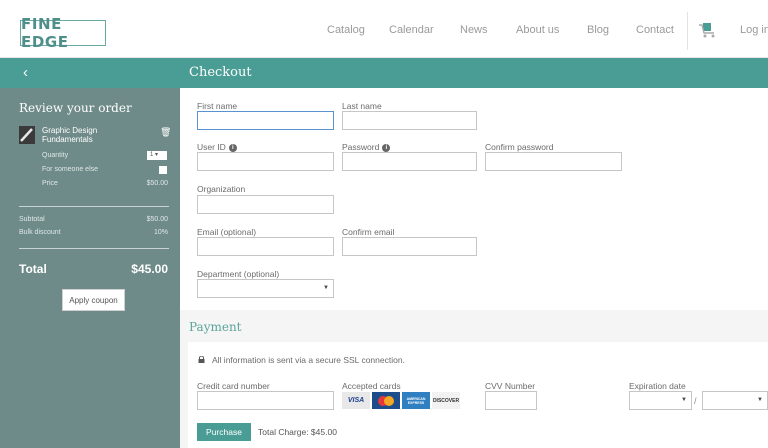 The width and height of the screenshot is (768, 448). I want to click on total-charge: Total Charge: $45.00, so click(297, 432).